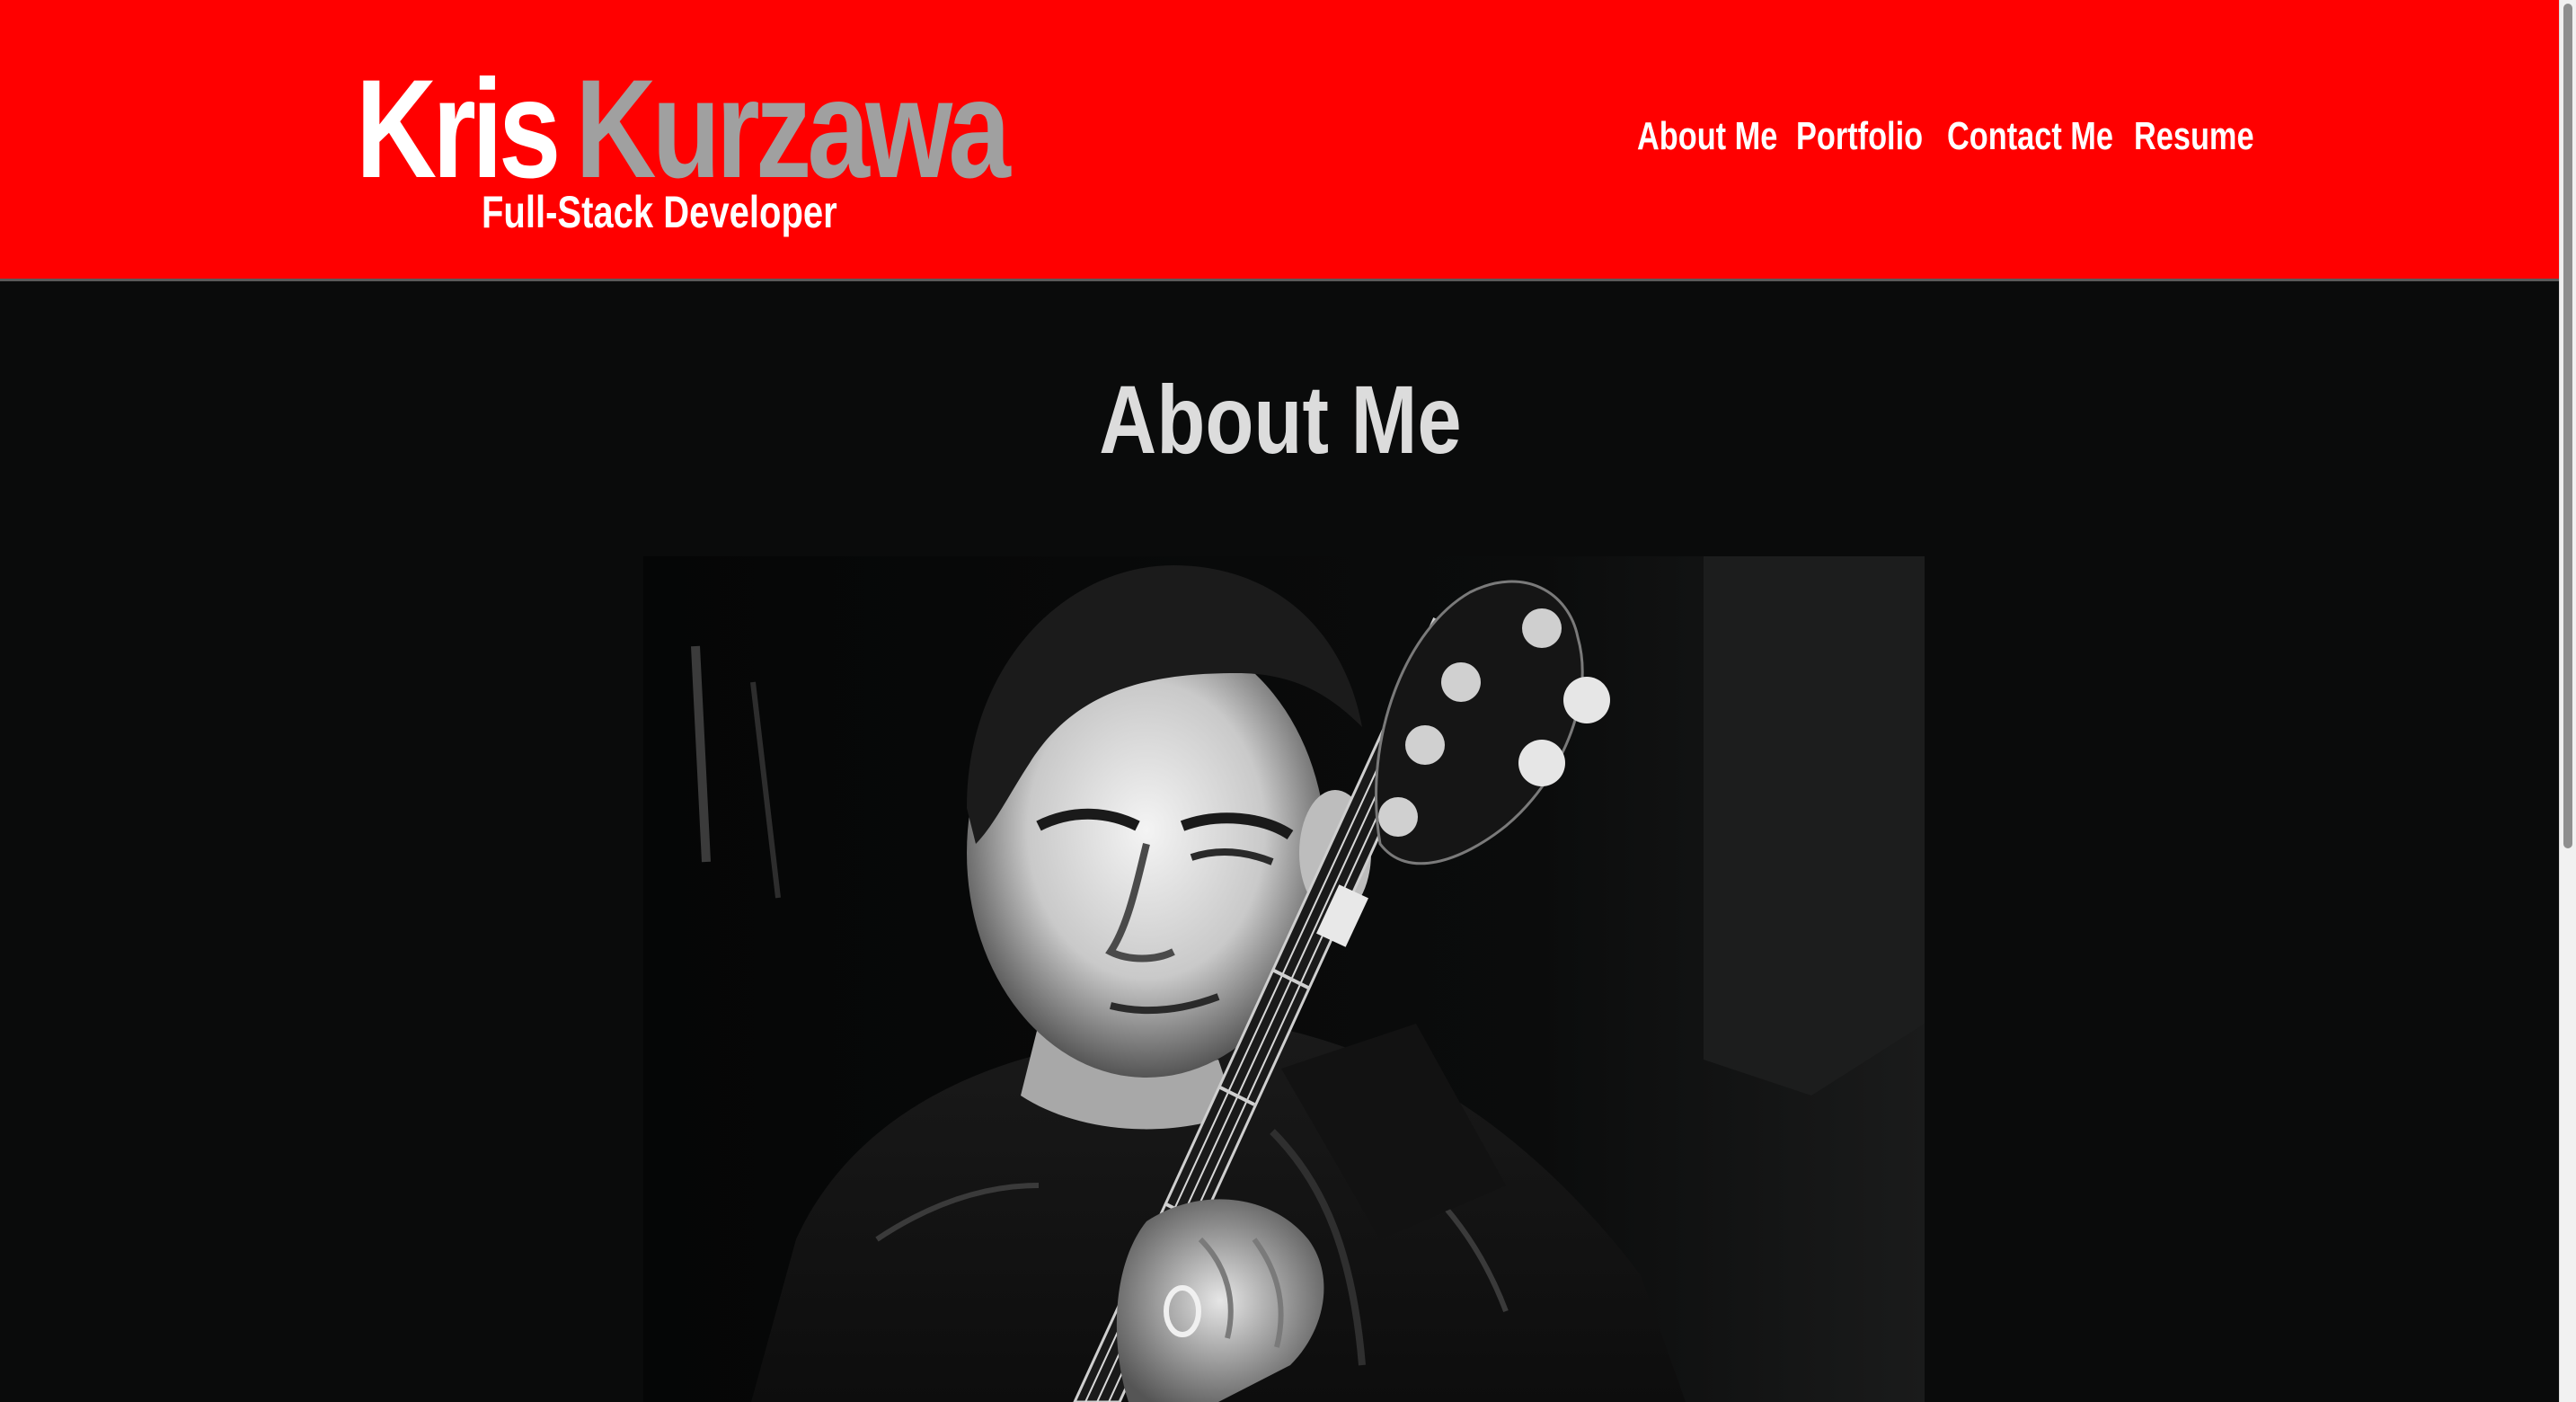  What do you see at coordinates (1860, 137) in the screenshot?
I see `nav-link-portfolio: Portfolio` at bounding box center [1860, 137].